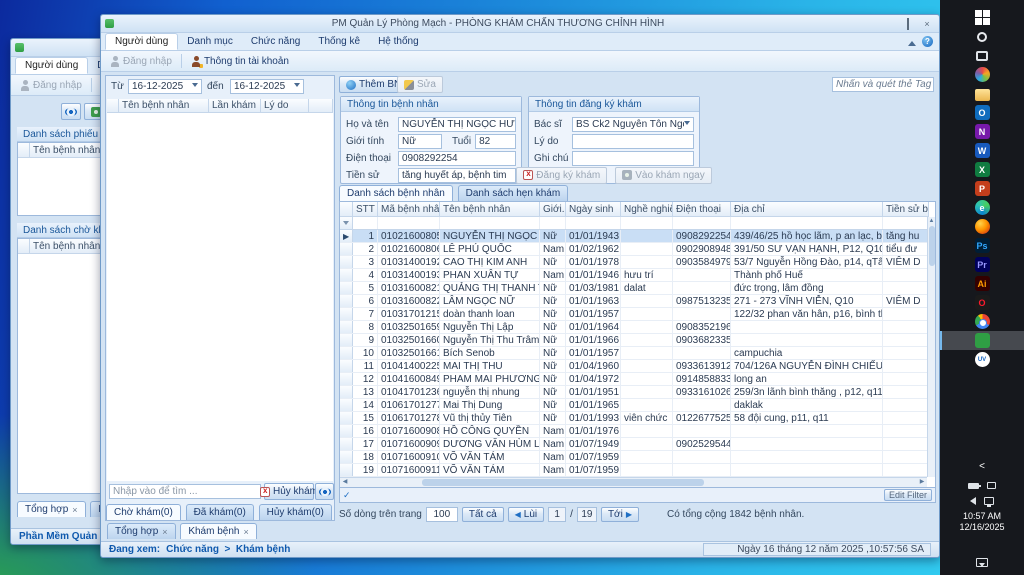 This screenshot has height=575, width=1024. I want to click on firefox-icon, so click(982, 226).